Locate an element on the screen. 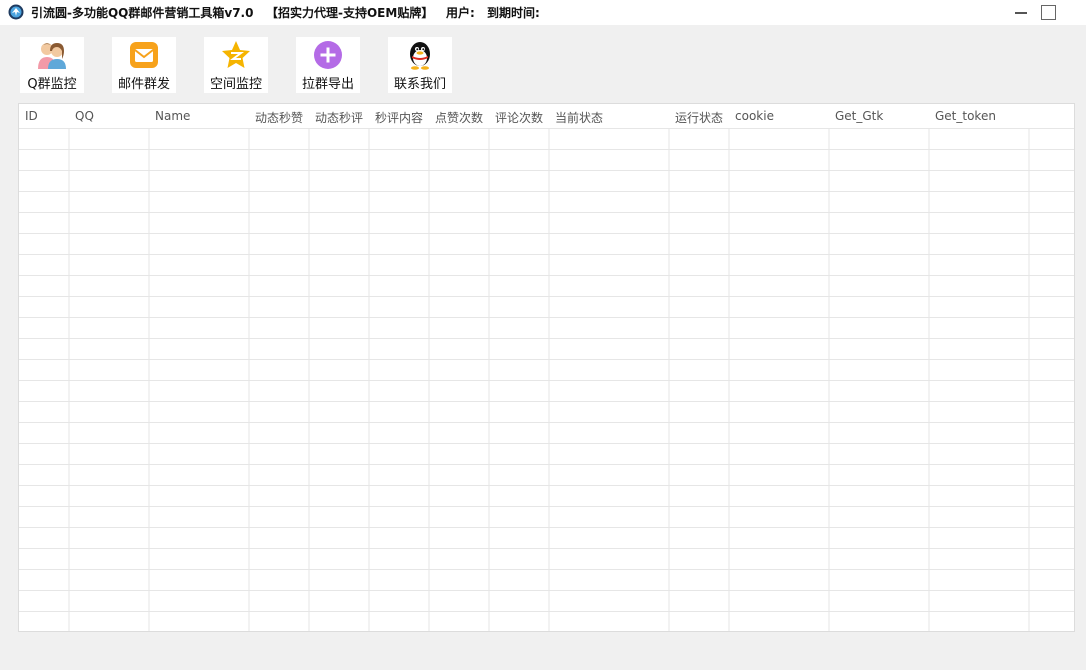 This screenshot has height=670, width=1086. expire-label: 到期时间: is located at coordinates (513, 13).